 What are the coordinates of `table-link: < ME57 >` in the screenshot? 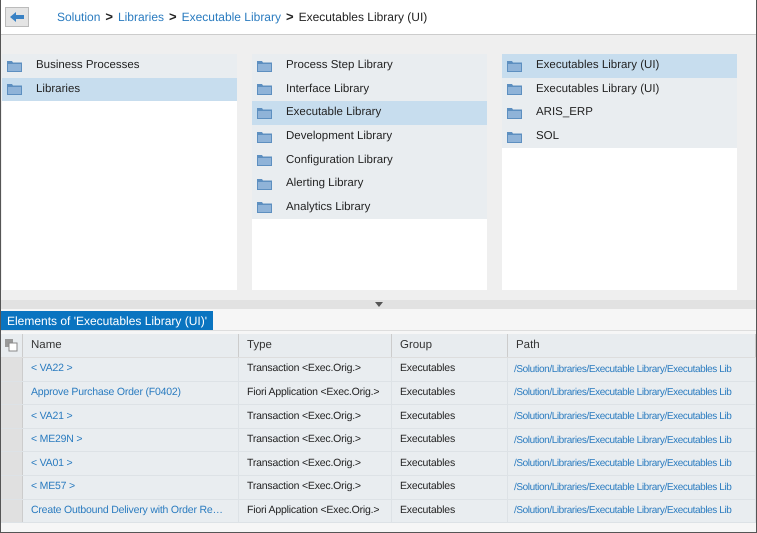 It's located at (53, 487).